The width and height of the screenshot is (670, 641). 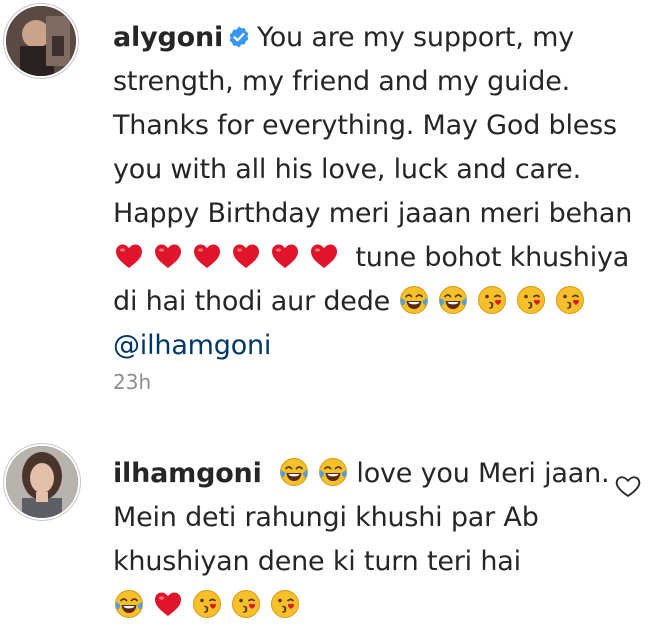 What do you see at coordinates (239, 37) in the screenshot?
I see `verified-badge-icon` at bounding box center [239, 37].